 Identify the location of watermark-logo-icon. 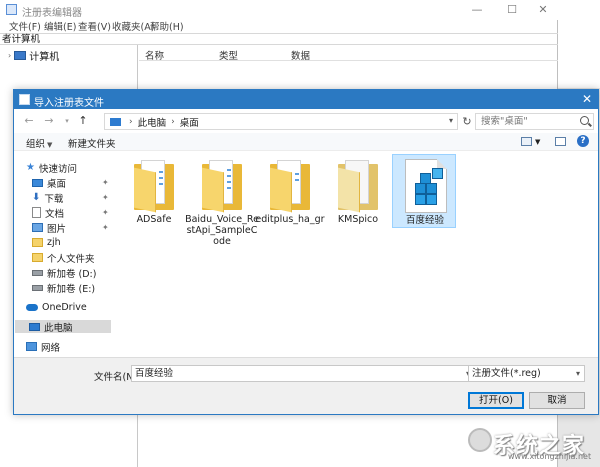
(480, 440).